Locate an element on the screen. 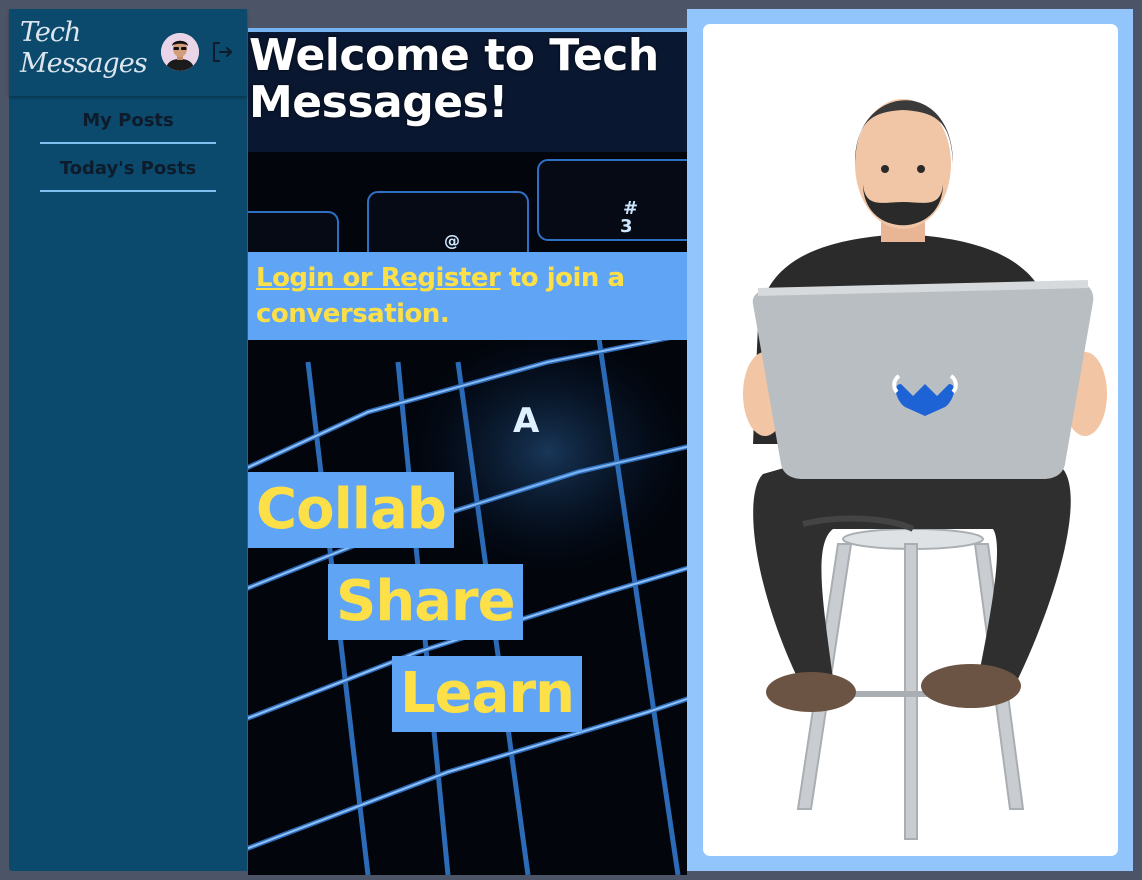 This screenshot has width=1142, height=880. title-line-2: Messages! is located at coordinates (378, 102).